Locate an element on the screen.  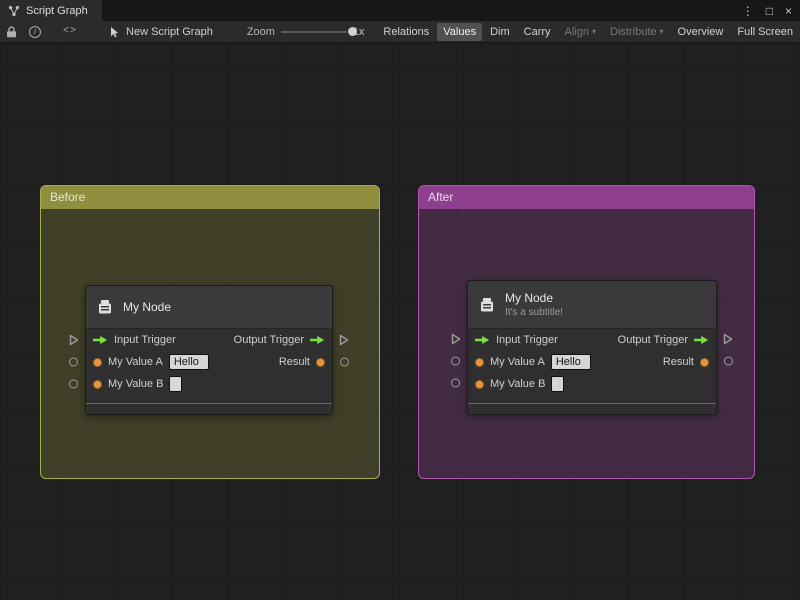
distribute-button: Distribute ▾ is located at coordinates (636, 32).